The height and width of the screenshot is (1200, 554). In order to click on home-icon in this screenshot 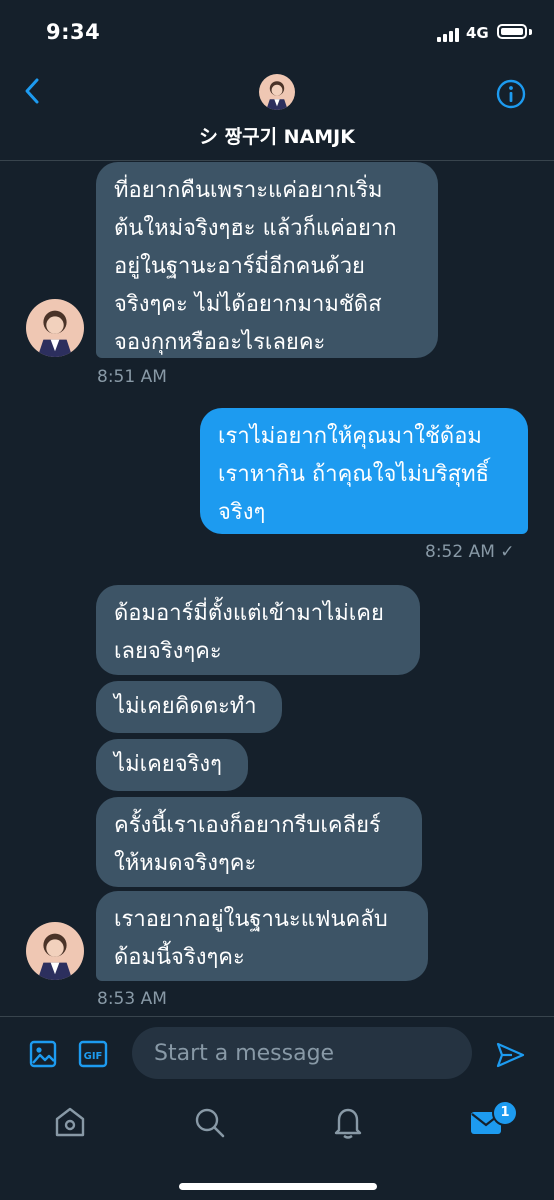, I will do `click(70, 1122)`.